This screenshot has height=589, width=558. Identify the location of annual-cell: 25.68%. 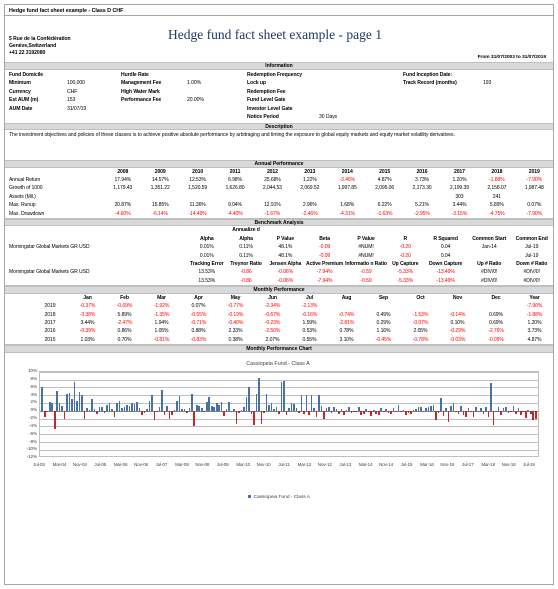
(272, 179).